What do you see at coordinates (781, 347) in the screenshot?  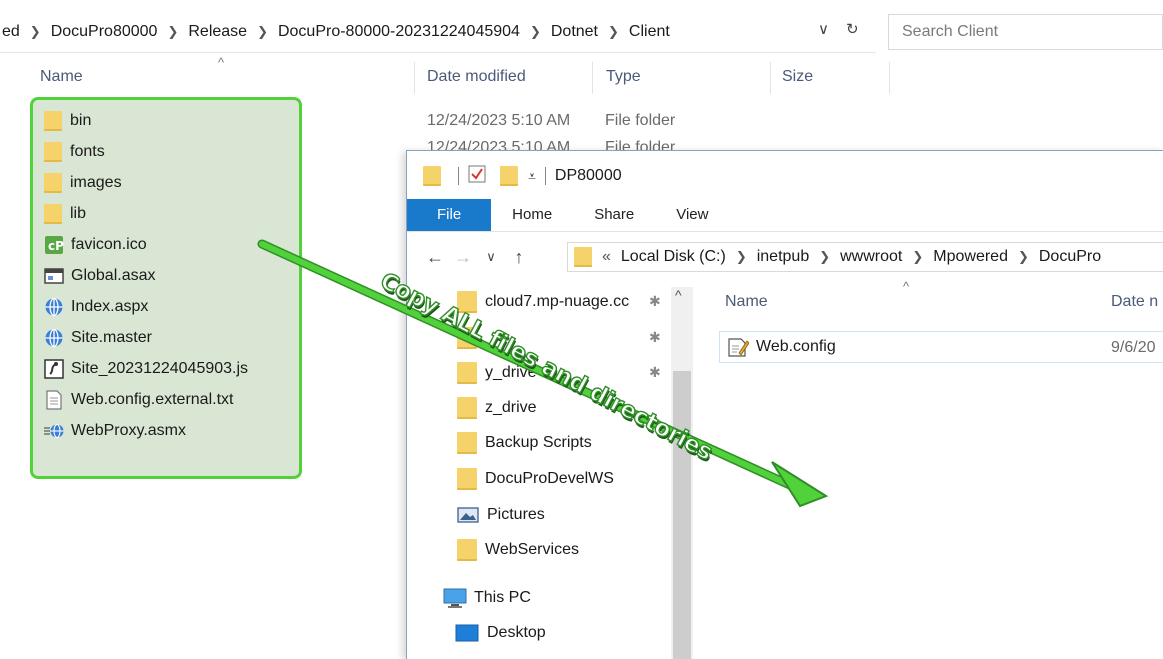 I see `file-row: Web.config` at bounding box center [781, 347].